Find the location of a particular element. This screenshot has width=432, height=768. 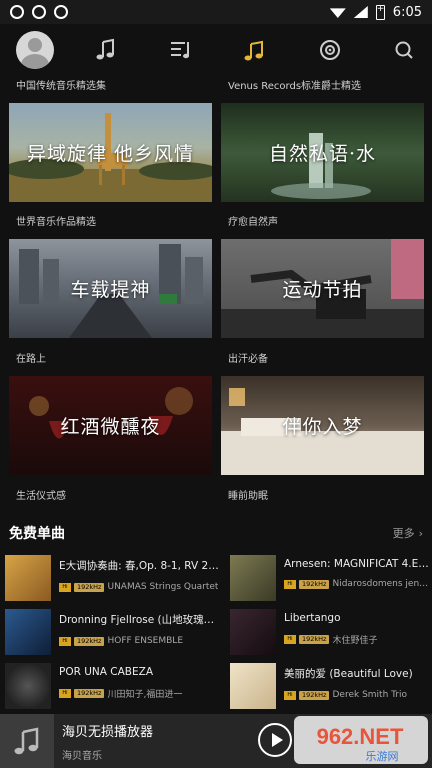

category-title: 红酒微醺夜 is located at coordinates (110, 427).